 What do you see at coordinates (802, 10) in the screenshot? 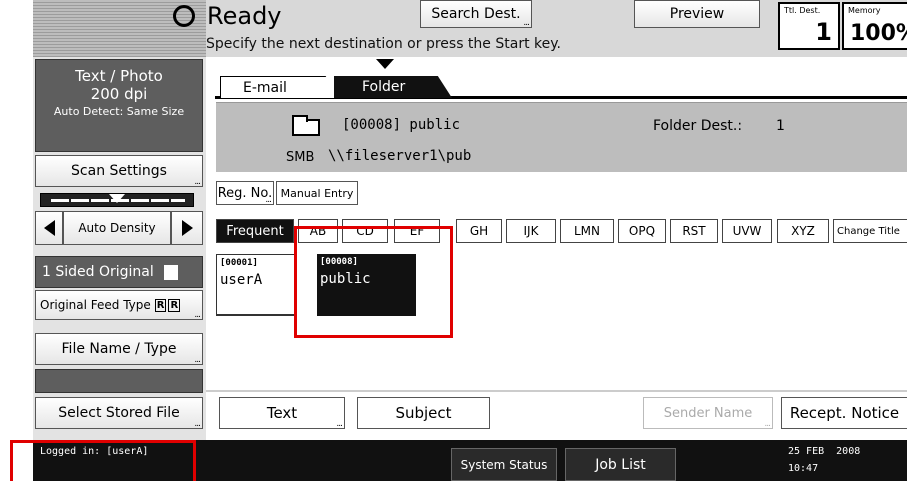
I see `ttl-dest-label: Ttl. Dest.` at bounding box center [802, 10].